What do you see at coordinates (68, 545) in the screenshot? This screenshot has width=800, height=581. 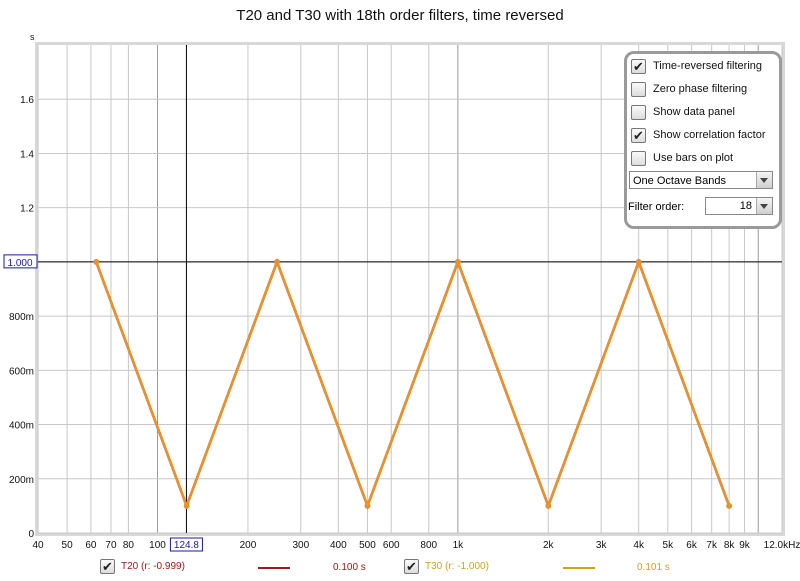 I see `x-tick-label: 50` at bounding box center [68, 545].